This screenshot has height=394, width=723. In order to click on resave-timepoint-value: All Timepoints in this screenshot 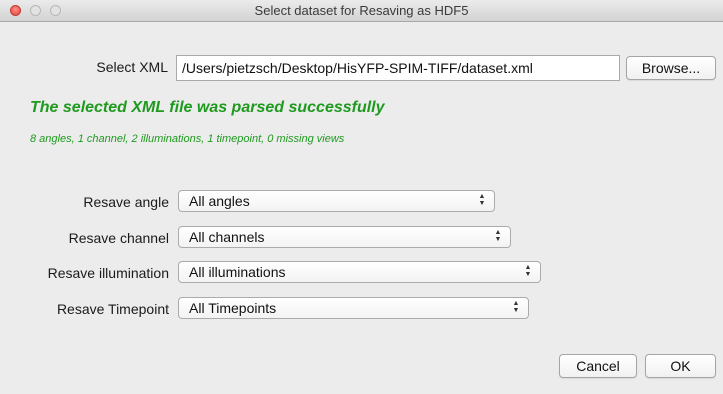, I will do `click(233, 308)`.